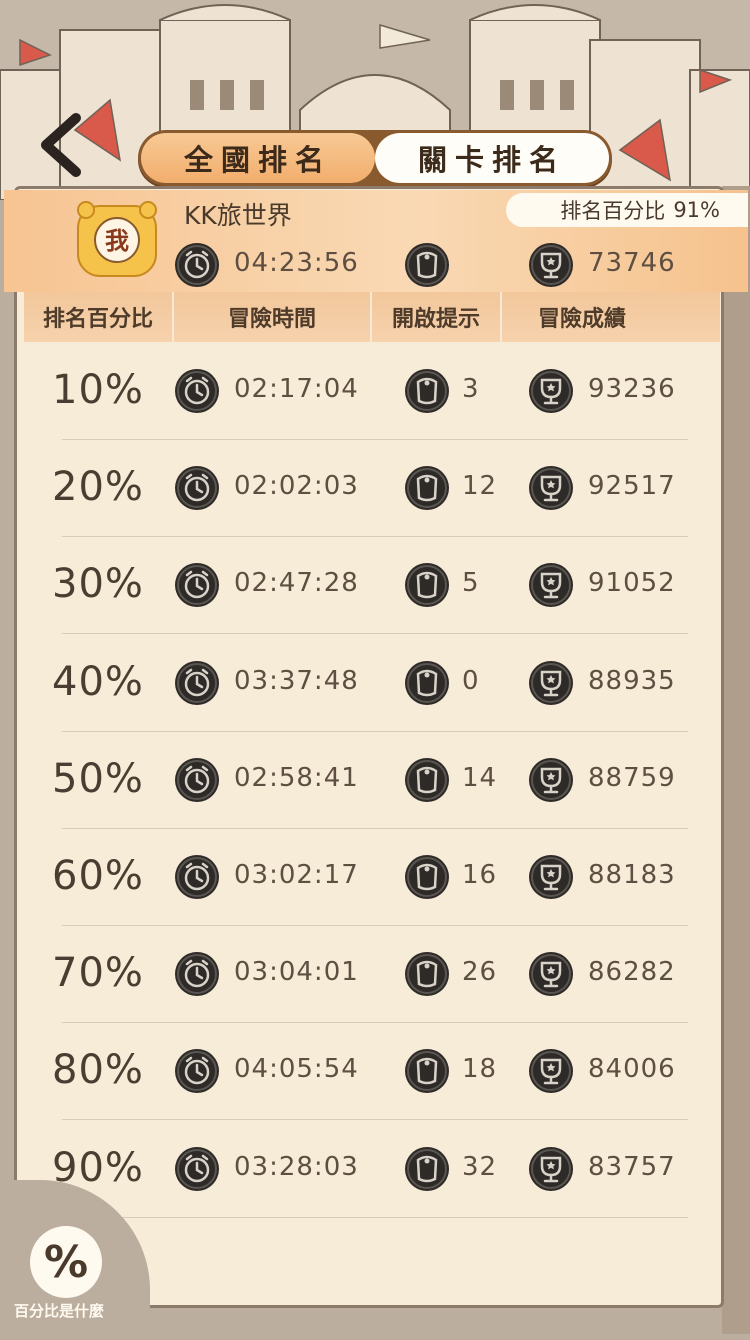 Image resolution: width=750 pixels, height=1340 pixels. I want to click on avatar: 我, so click(117, 239).